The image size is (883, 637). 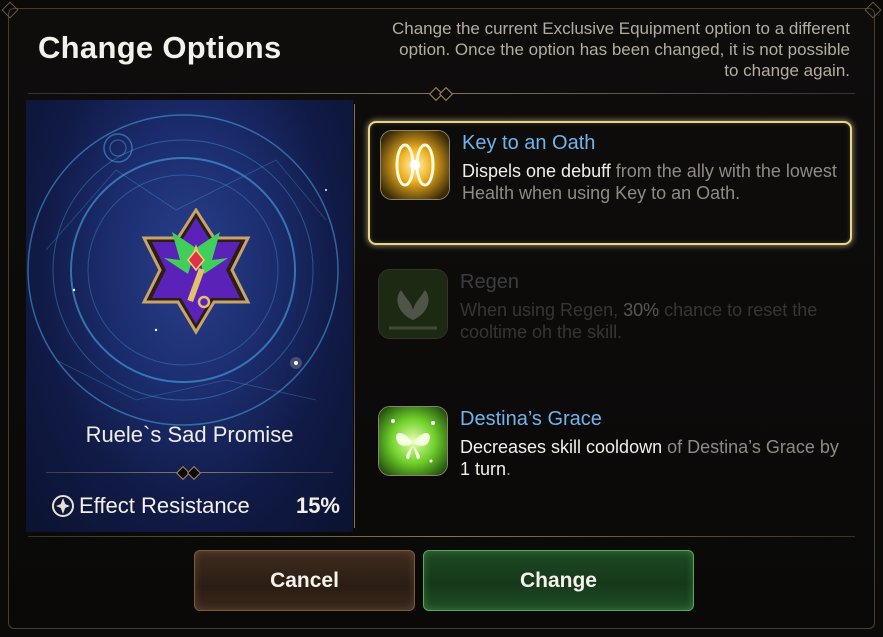 What do you see at coordinates (441, 536) in the screenshot?
I see `footer-divider` at bounding box center [441, 536].